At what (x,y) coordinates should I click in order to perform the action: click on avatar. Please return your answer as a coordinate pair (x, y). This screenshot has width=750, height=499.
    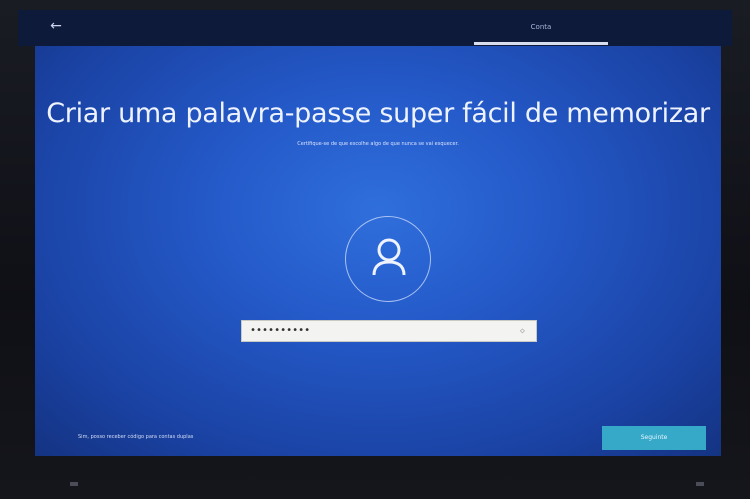
    Looking at the image, I should click on (388, 259).